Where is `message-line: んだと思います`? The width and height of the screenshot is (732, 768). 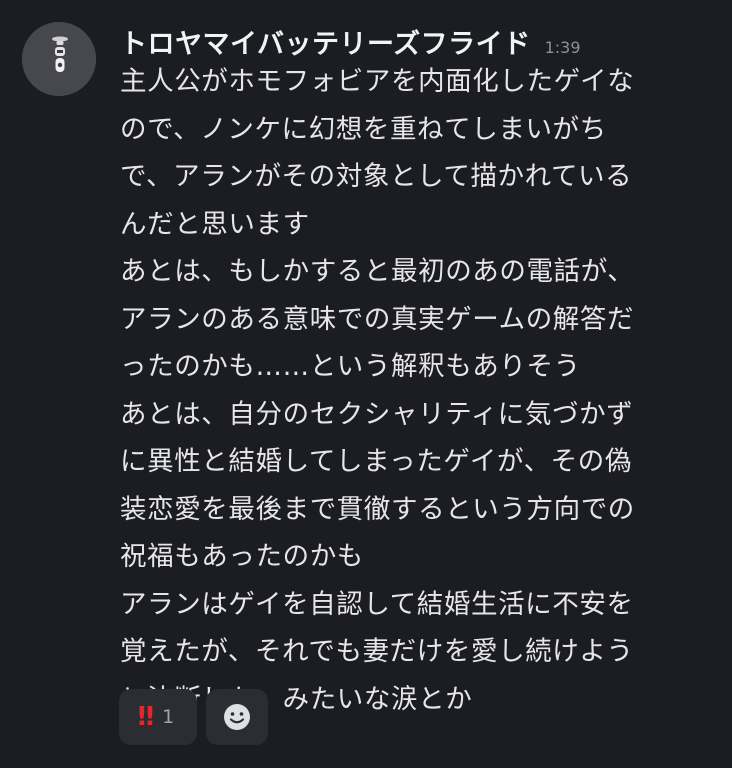
message-line: んだと思います is located at coordinates (215, 224).